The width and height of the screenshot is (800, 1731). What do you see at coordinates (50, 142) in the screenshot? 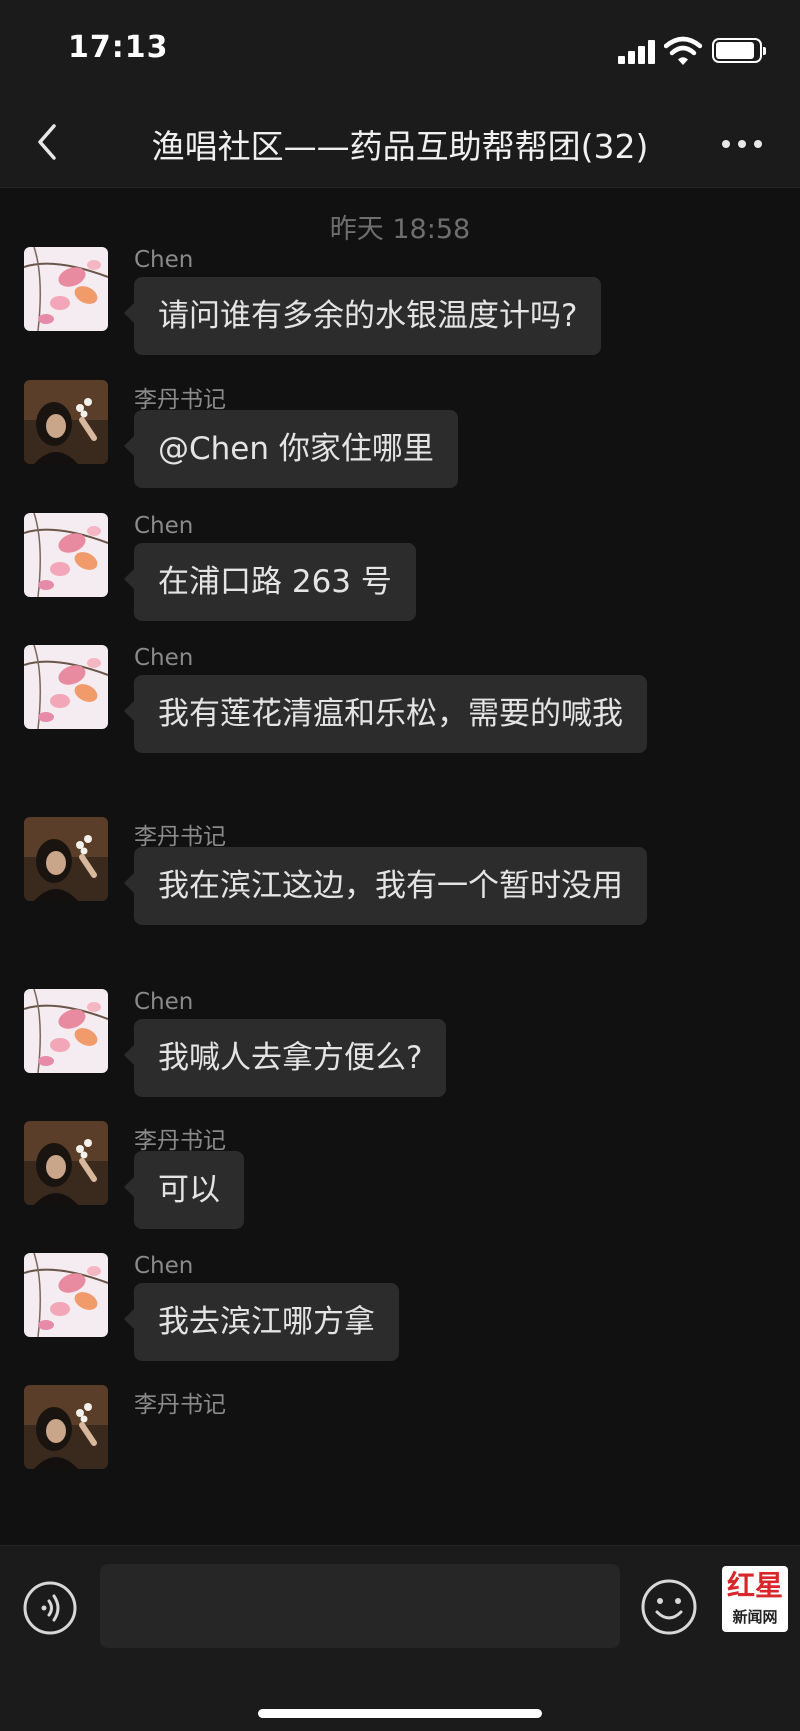
I see `chevron-left-icon` at bounding box center [50, 142].